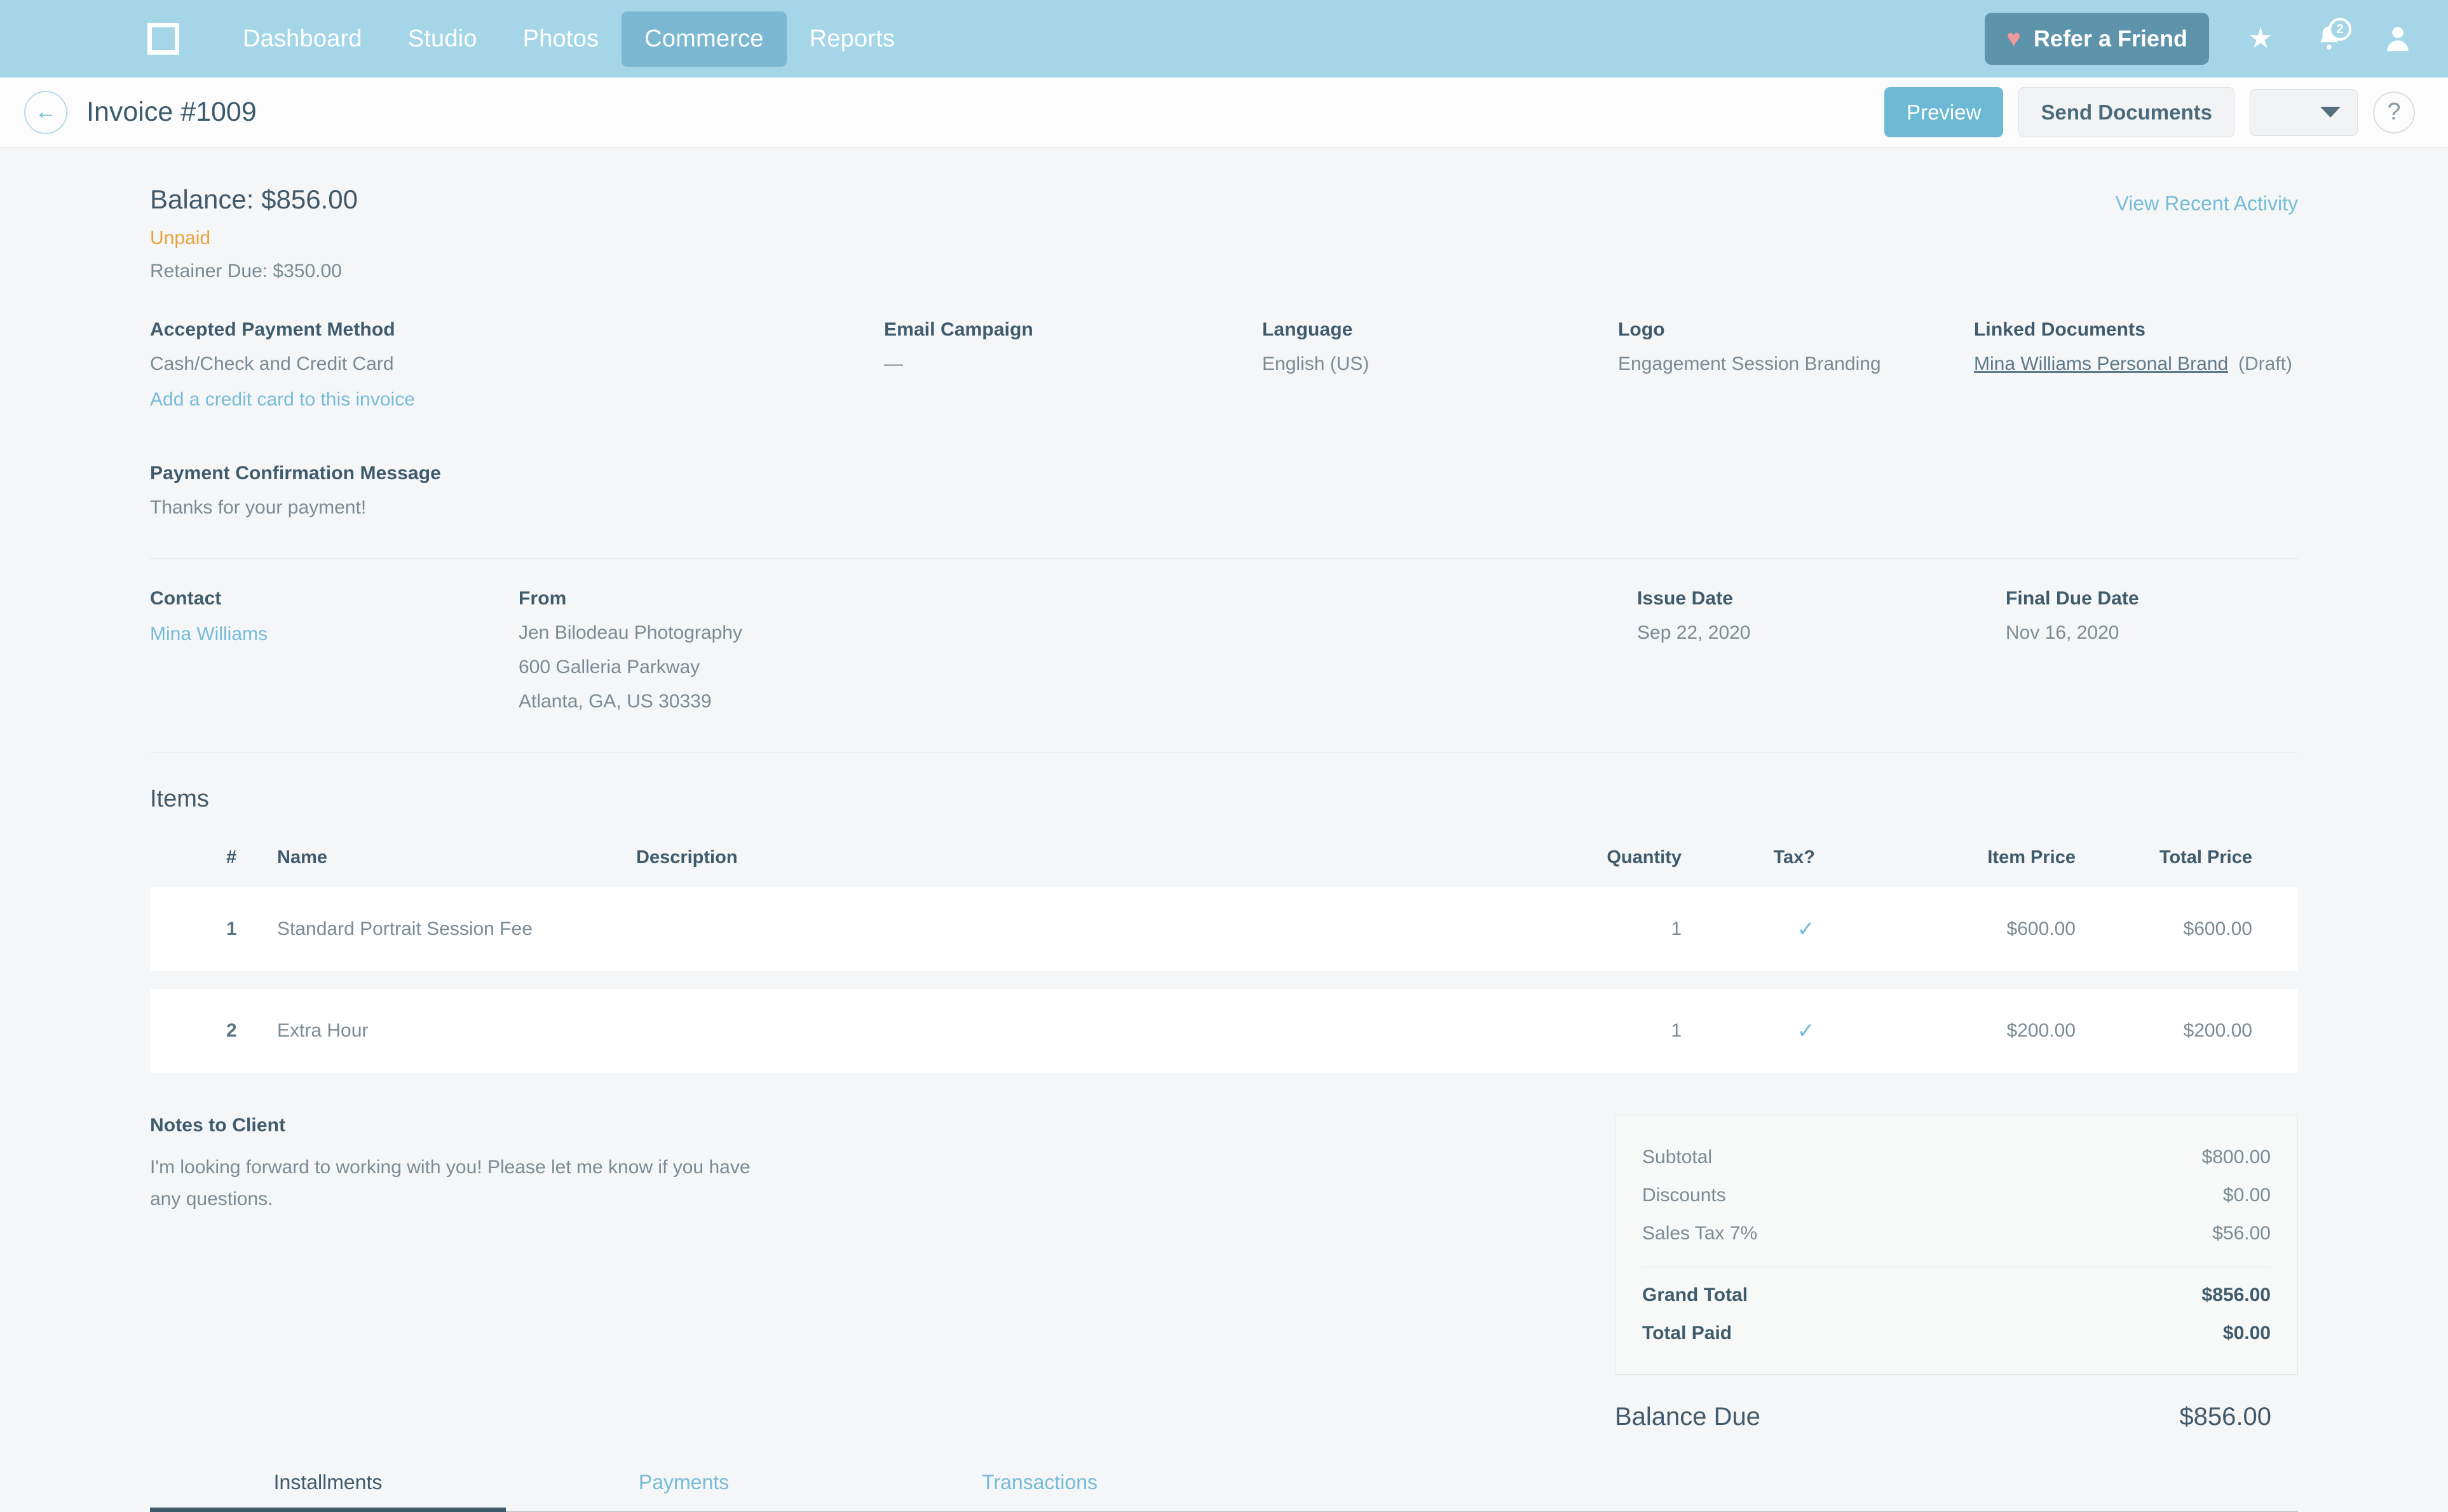  What do you see at coordinates (2041, 928) in the screenshot?
I see `cell-item-price: $600.00` at bounding box center [2041, 928].